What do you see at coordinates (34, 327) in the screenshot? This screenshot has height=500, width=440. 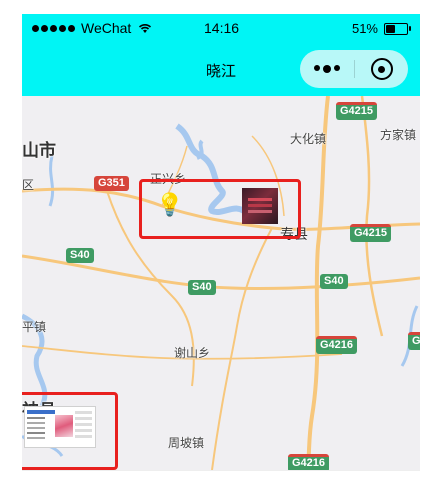 I see `place-label: 平镇` at bounding box center [34, 327].